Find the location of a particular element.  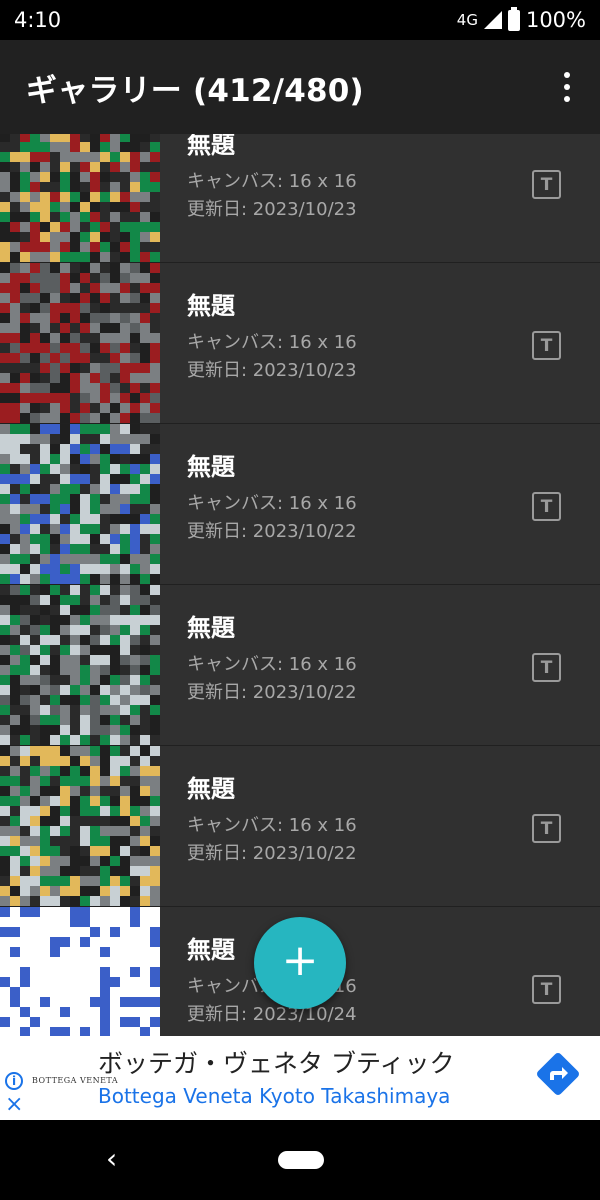

directions-icon is located at coordinates (558, 1074).